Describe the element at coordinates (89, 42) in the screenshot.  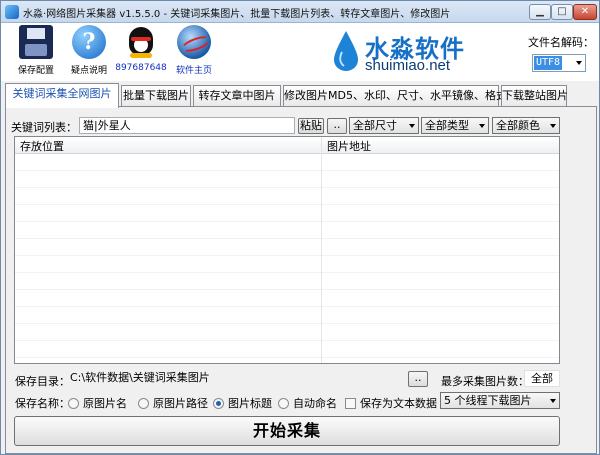
I see `help-icon: ?` at that location.